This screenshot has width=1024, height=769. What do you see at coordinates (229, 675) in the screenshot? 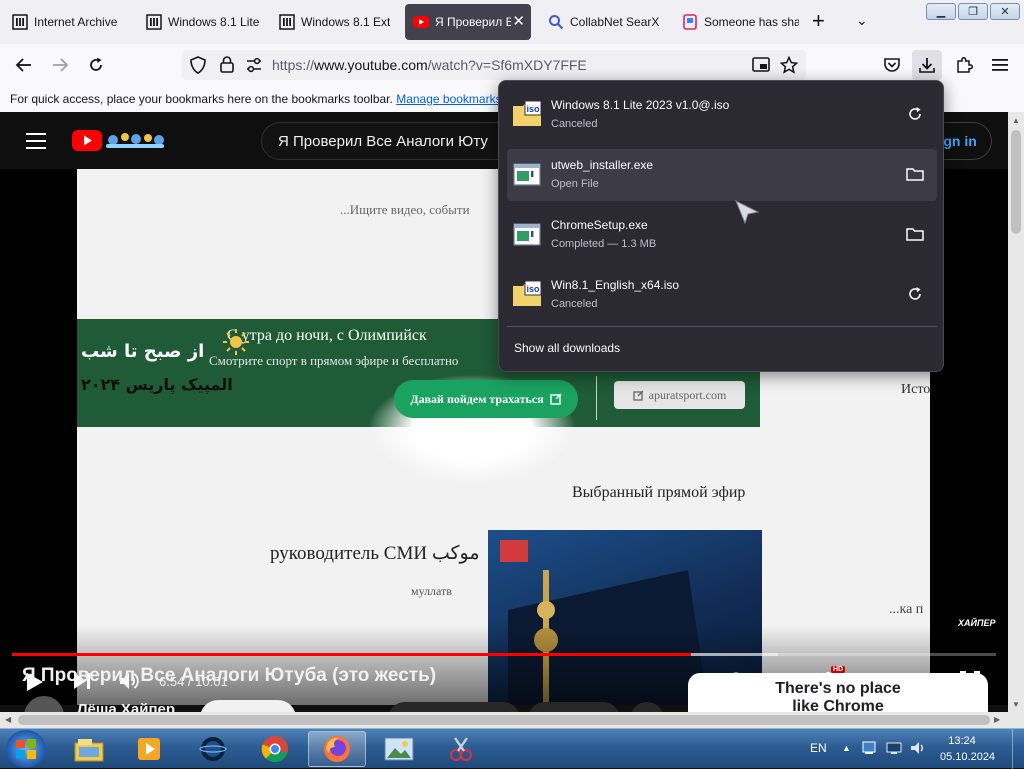
I see `video-title: Я Проверил Все Аналоги Ютуба (это жесть)` at bounding box center [229, 675].